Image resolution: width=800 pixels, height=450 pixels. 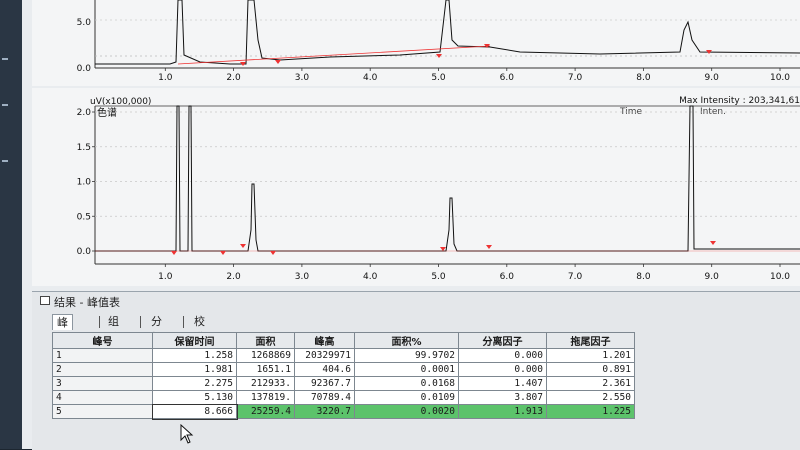 I want to click on cell-height: 3220.7, so click(x=324, y=411).